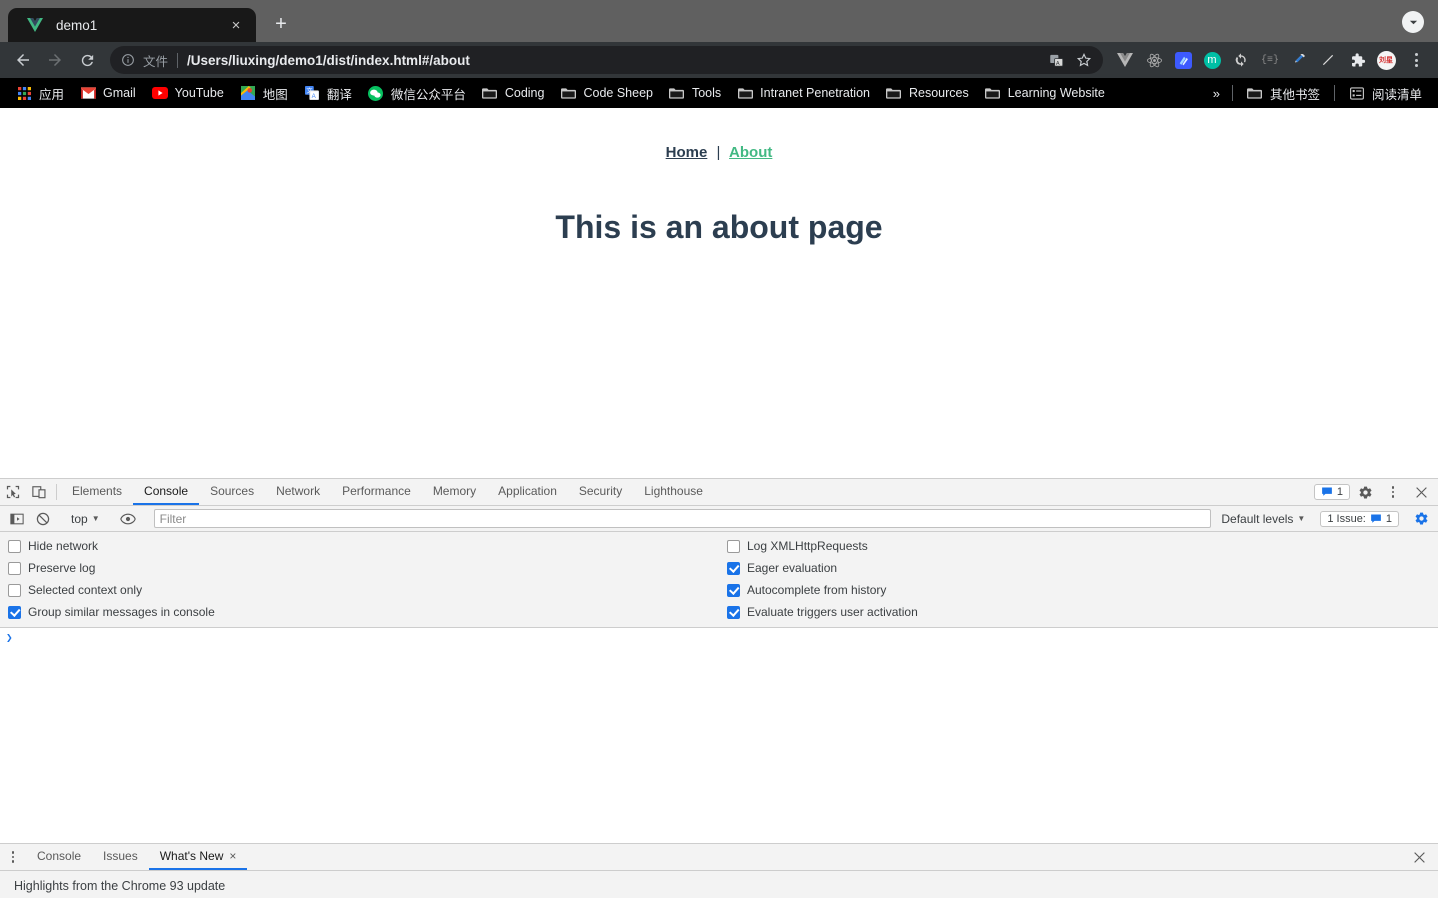 The image size is (1438, 898). I want to click on bookmark-item-gmail: Gmail, so click(108, 93).